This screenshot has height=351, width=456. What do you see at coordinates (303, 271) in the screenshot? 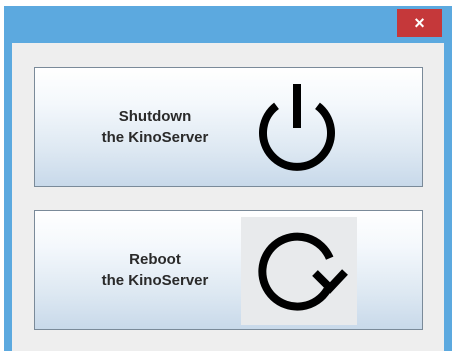
I see `reboot-icon` at bounding box center [303, 271].